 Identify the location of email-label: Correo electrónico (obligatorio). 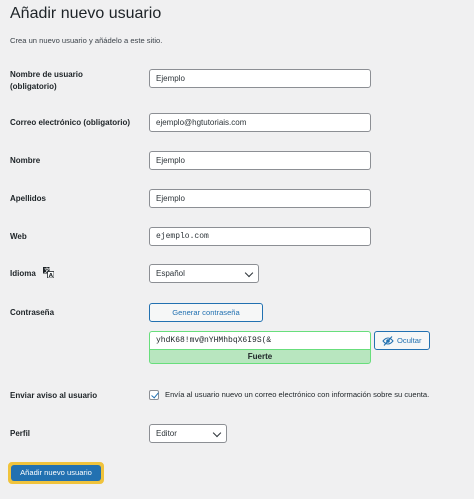
(70, 122).